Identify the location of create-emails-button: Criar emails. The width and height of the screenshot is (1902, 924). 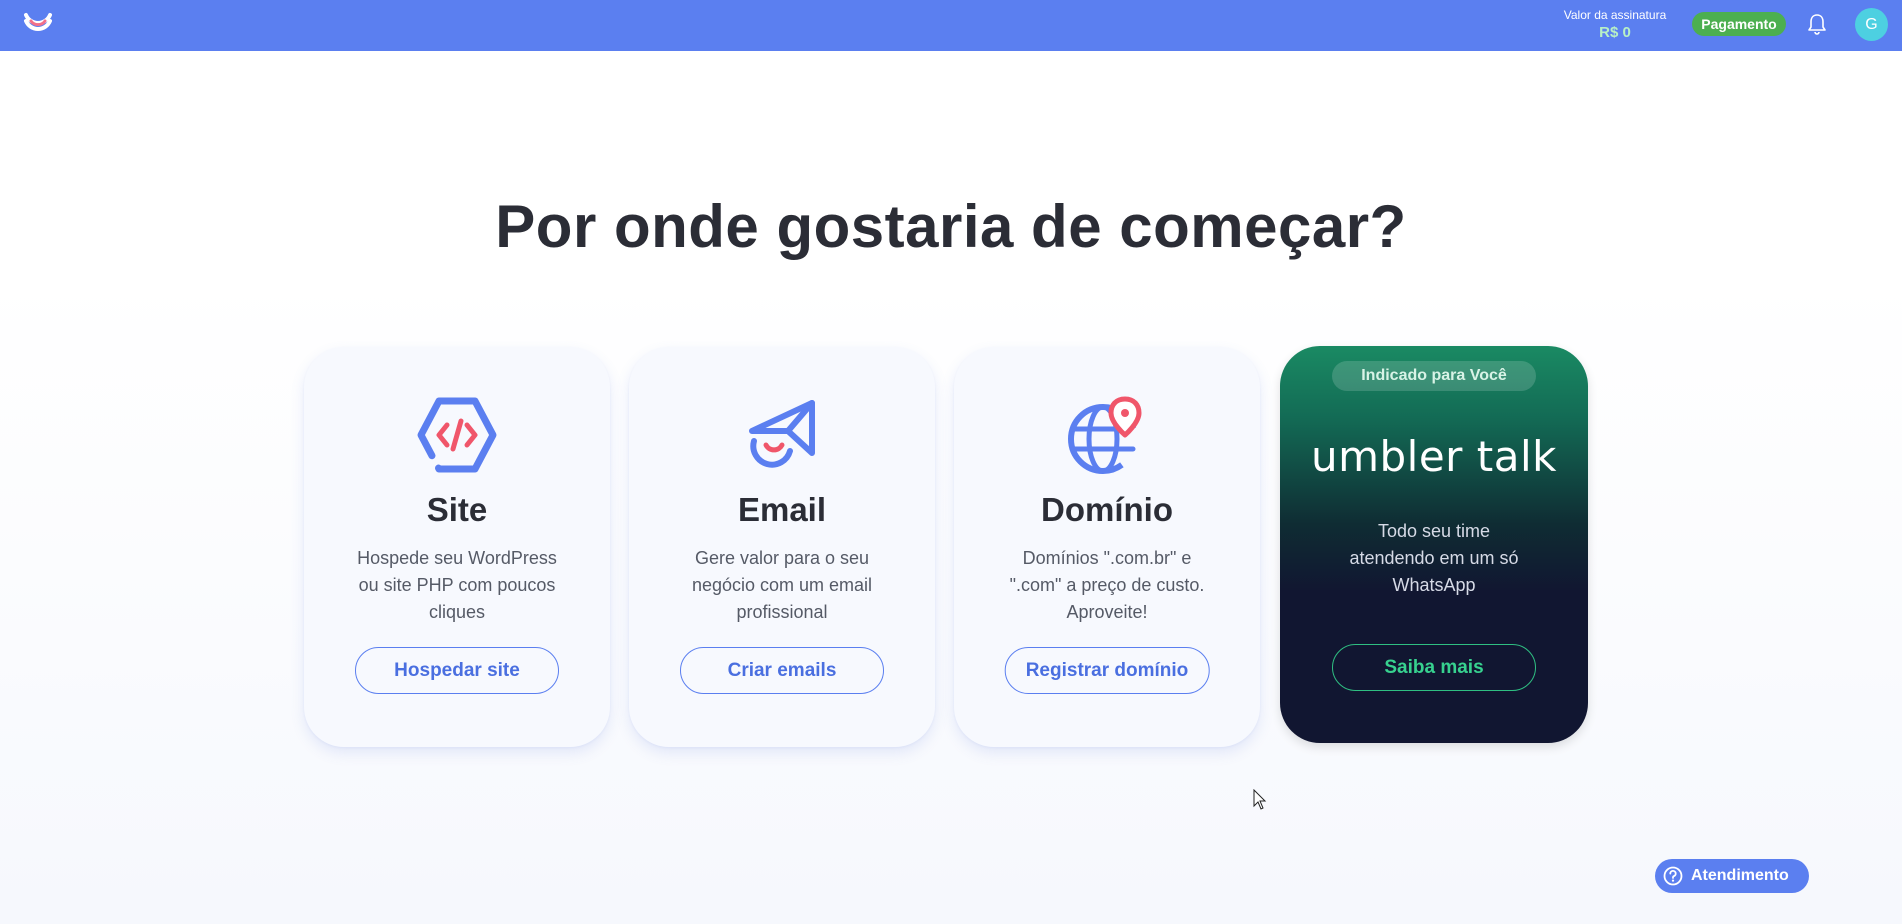
(782, 670).